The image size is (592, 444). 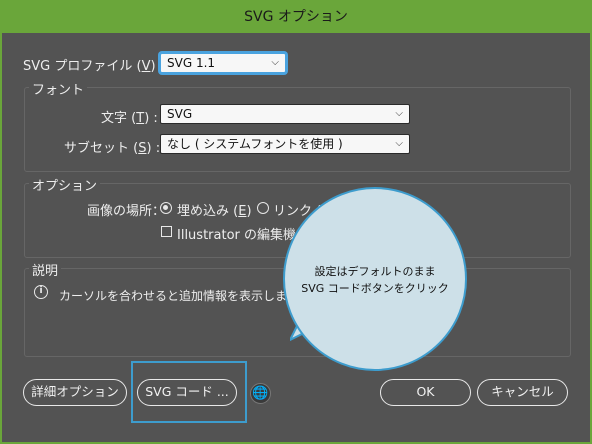 I want to click on subset-select-value: なし ( システムフォントを使用 ), so click(x=255, y=144).